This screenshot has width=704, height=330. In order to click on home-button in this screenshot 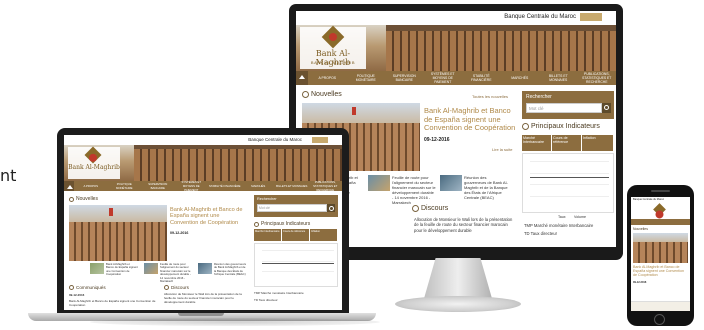, I will do `click(659, 319)`.